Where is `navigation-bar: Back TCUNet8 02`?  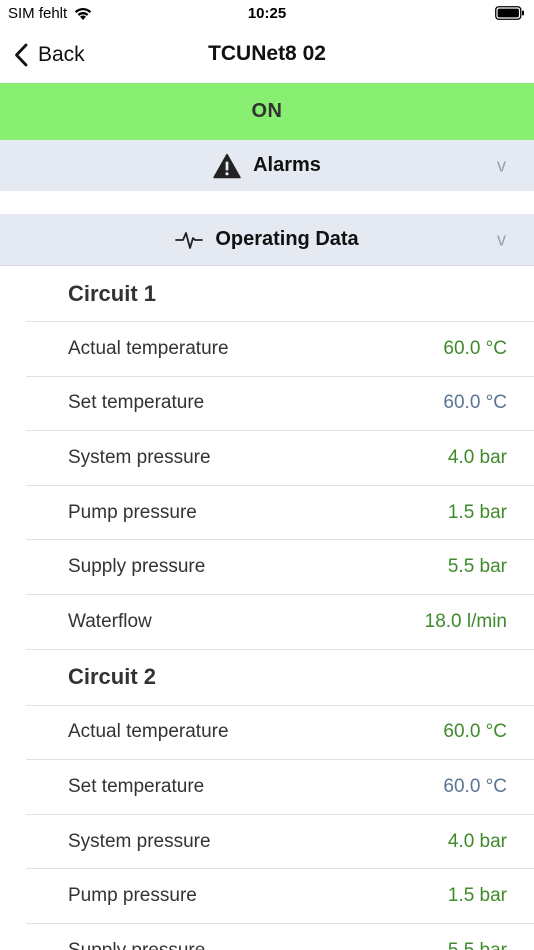 navigation-bar: Back TCUNet8 02 is located at coordinates (267, 55).